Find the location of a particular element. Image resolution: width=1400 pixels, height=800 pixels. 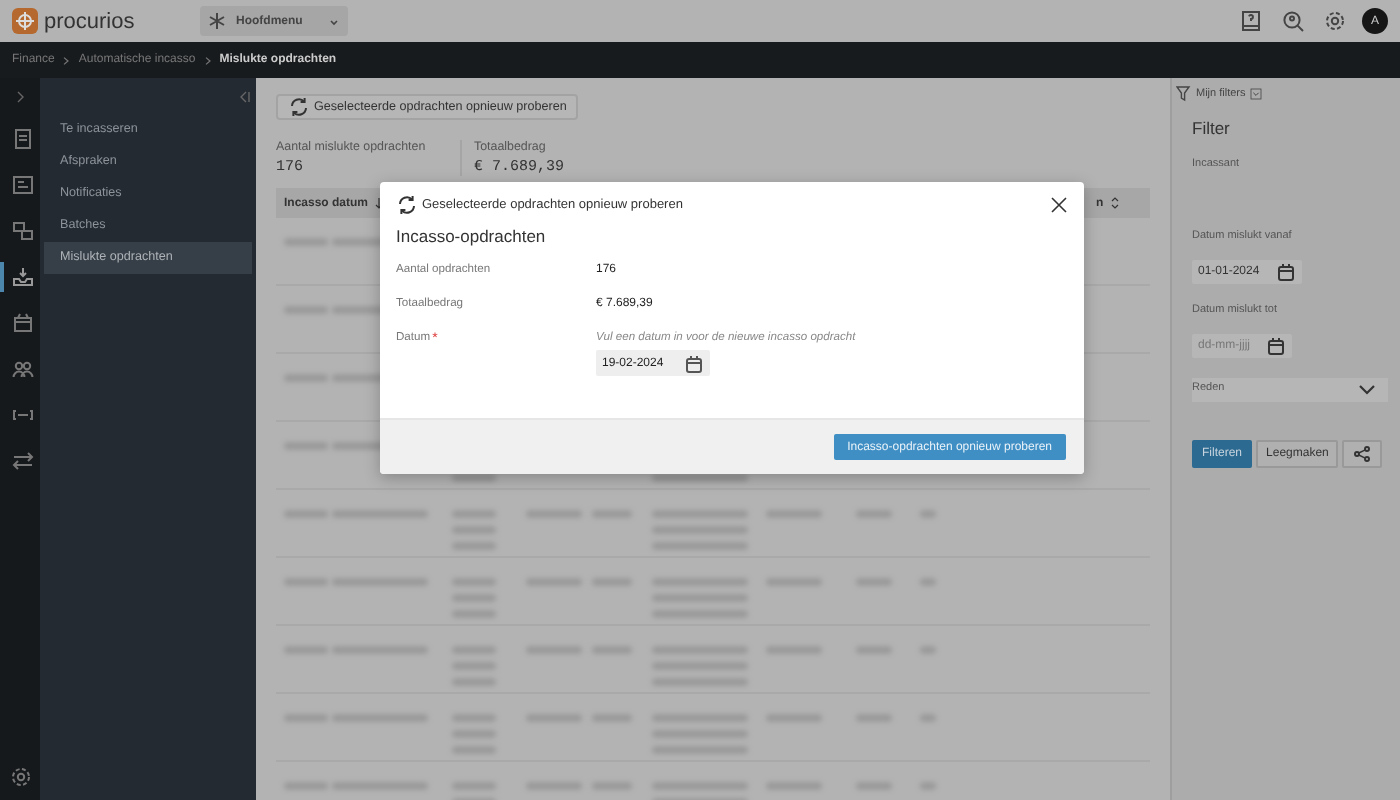

inbox-icon is located at coordinates (22, 277).